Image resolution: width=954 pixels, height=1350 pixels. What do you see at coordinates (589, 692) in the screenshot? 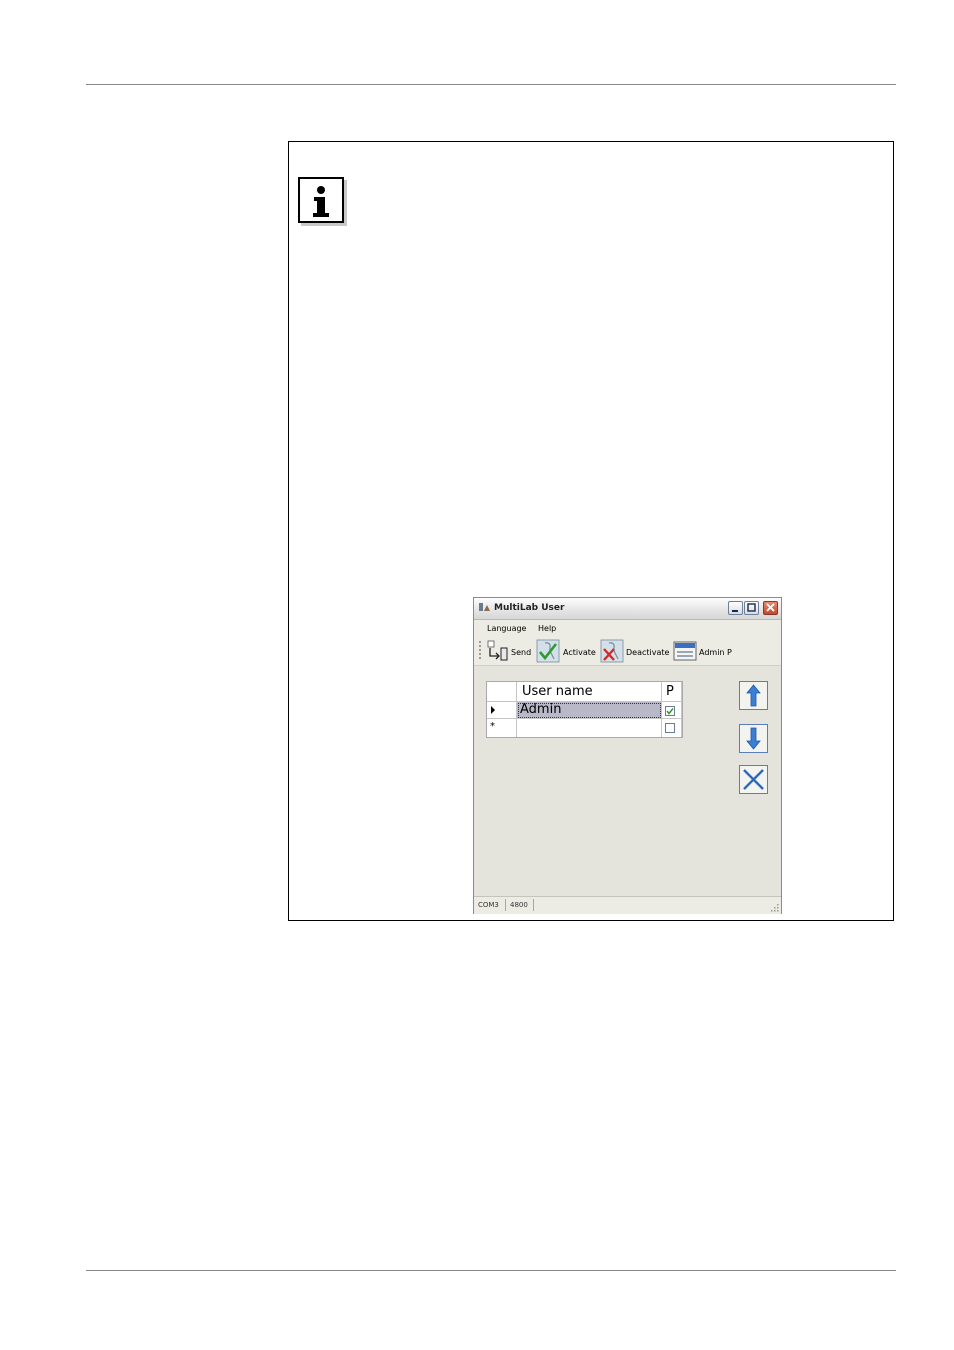
I see `column-header-user-name: User name` at bounding box center [589, 692].